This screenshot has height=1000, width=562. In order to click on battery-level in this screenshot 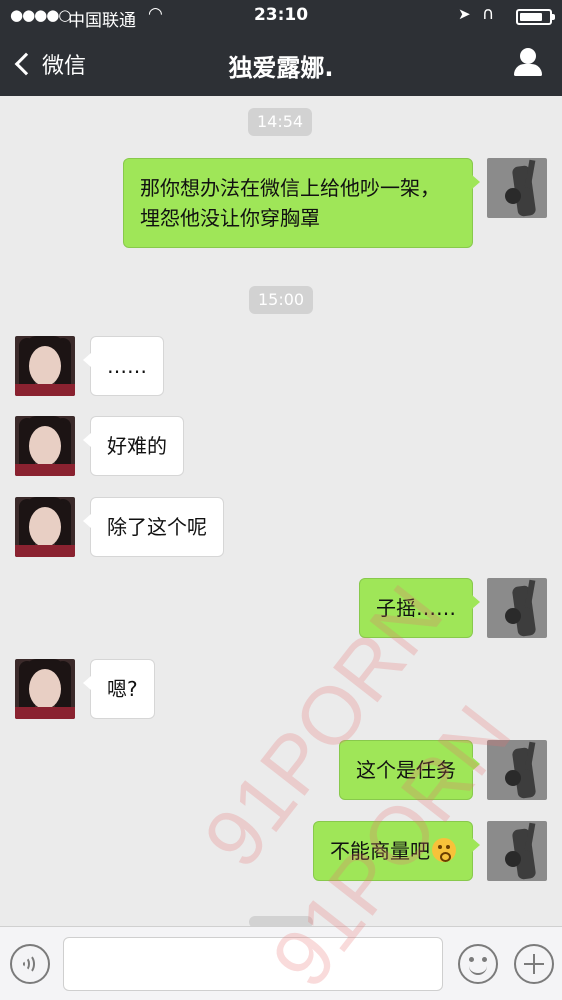, I will do `click(531, 17)`.